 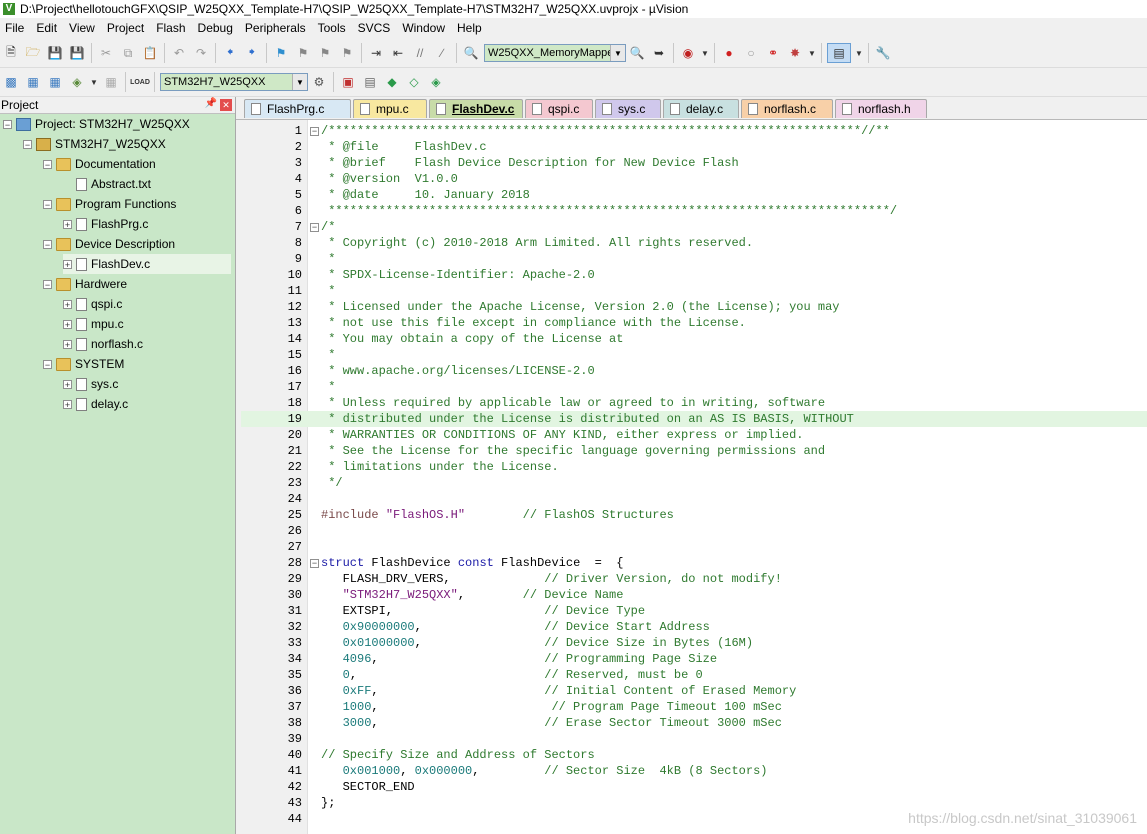 What do you see at coordinates (471, 53) in the screenshot?
I see `find-in-files-icon: 🔍` at bounding box center [471, 53].